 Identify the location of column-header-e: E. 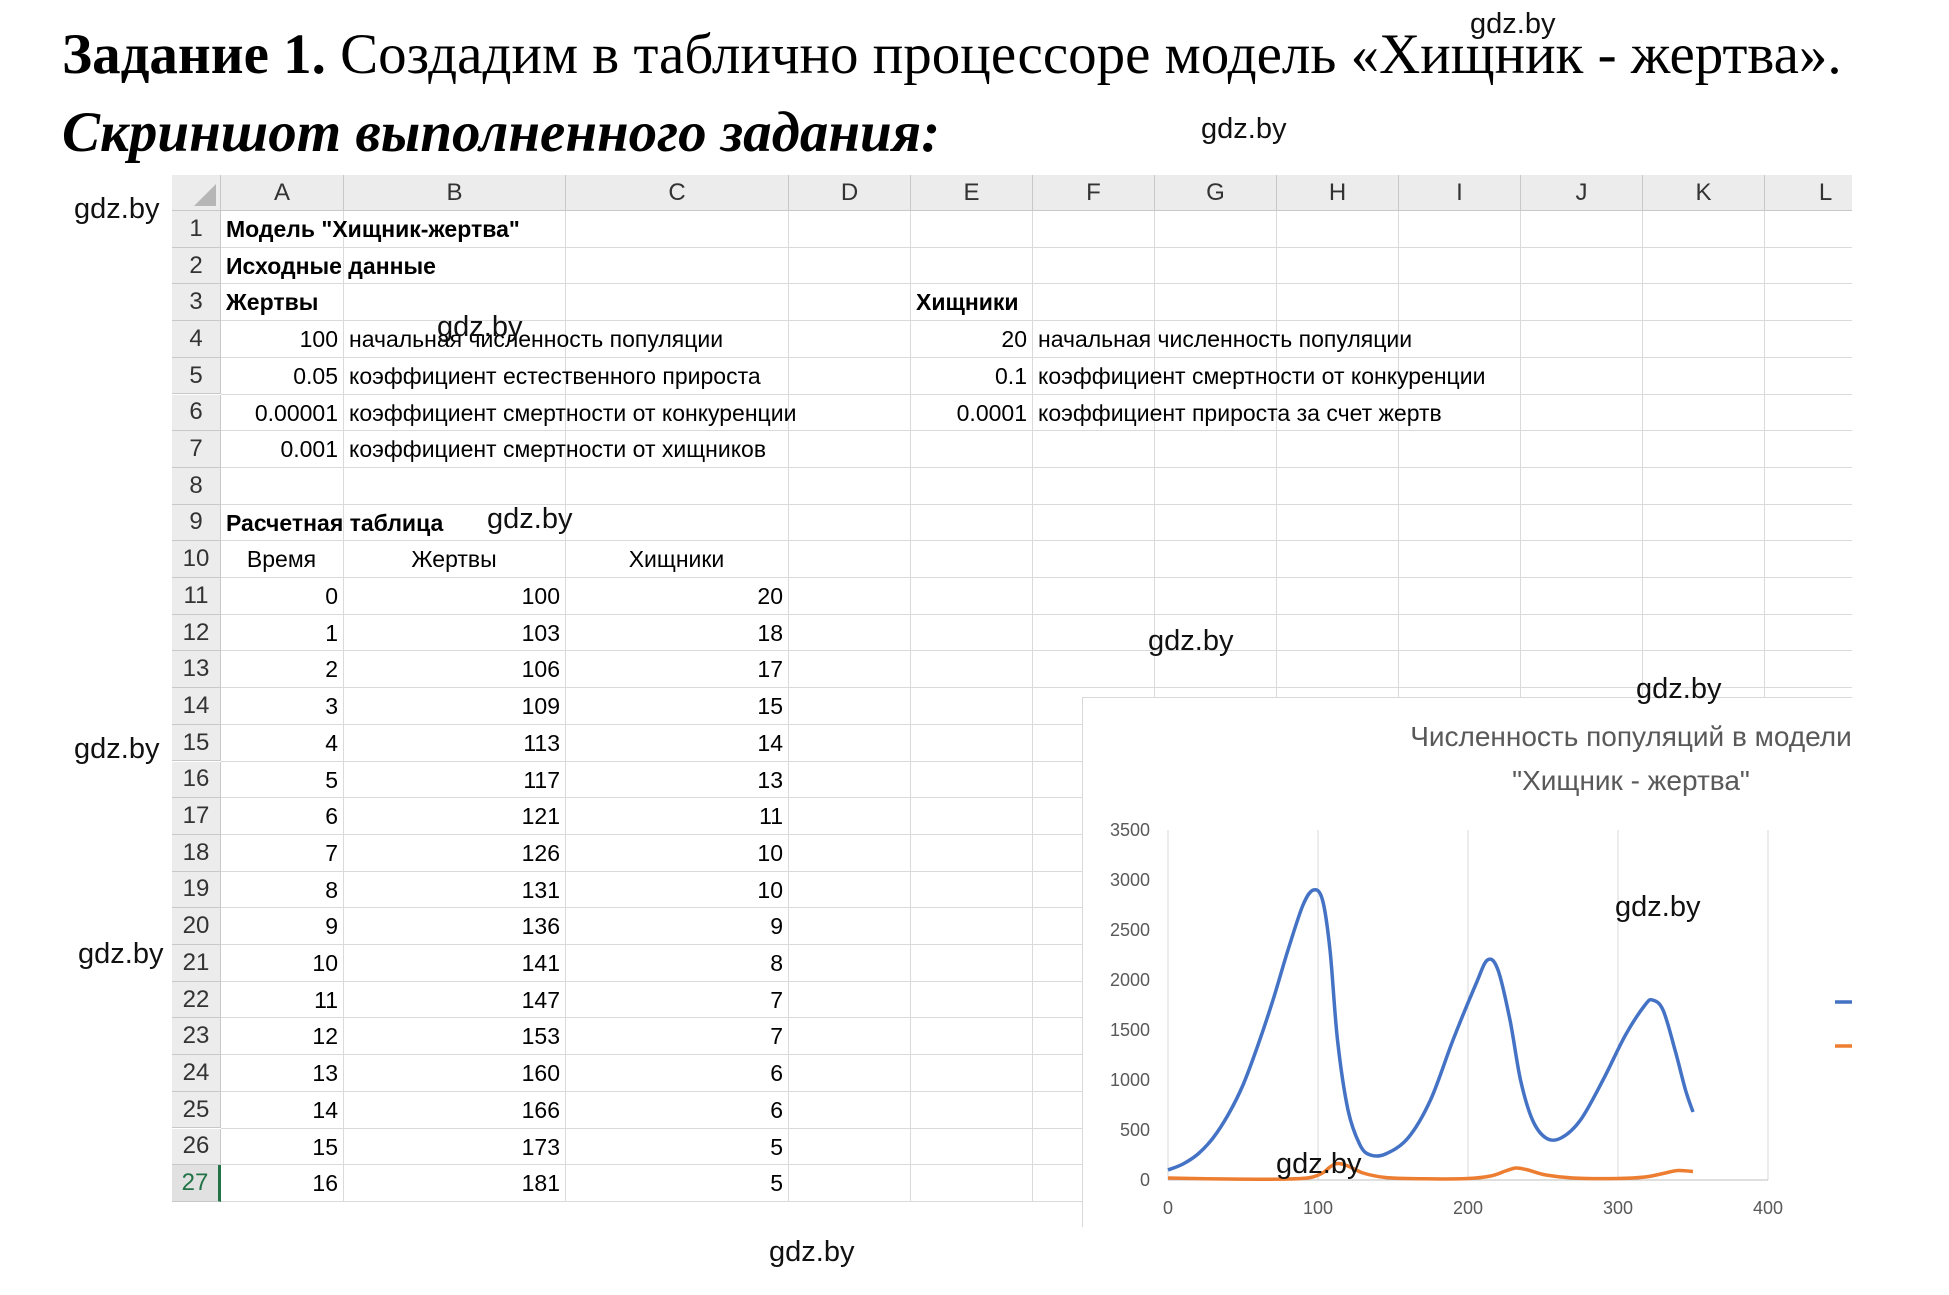
(972, 193).